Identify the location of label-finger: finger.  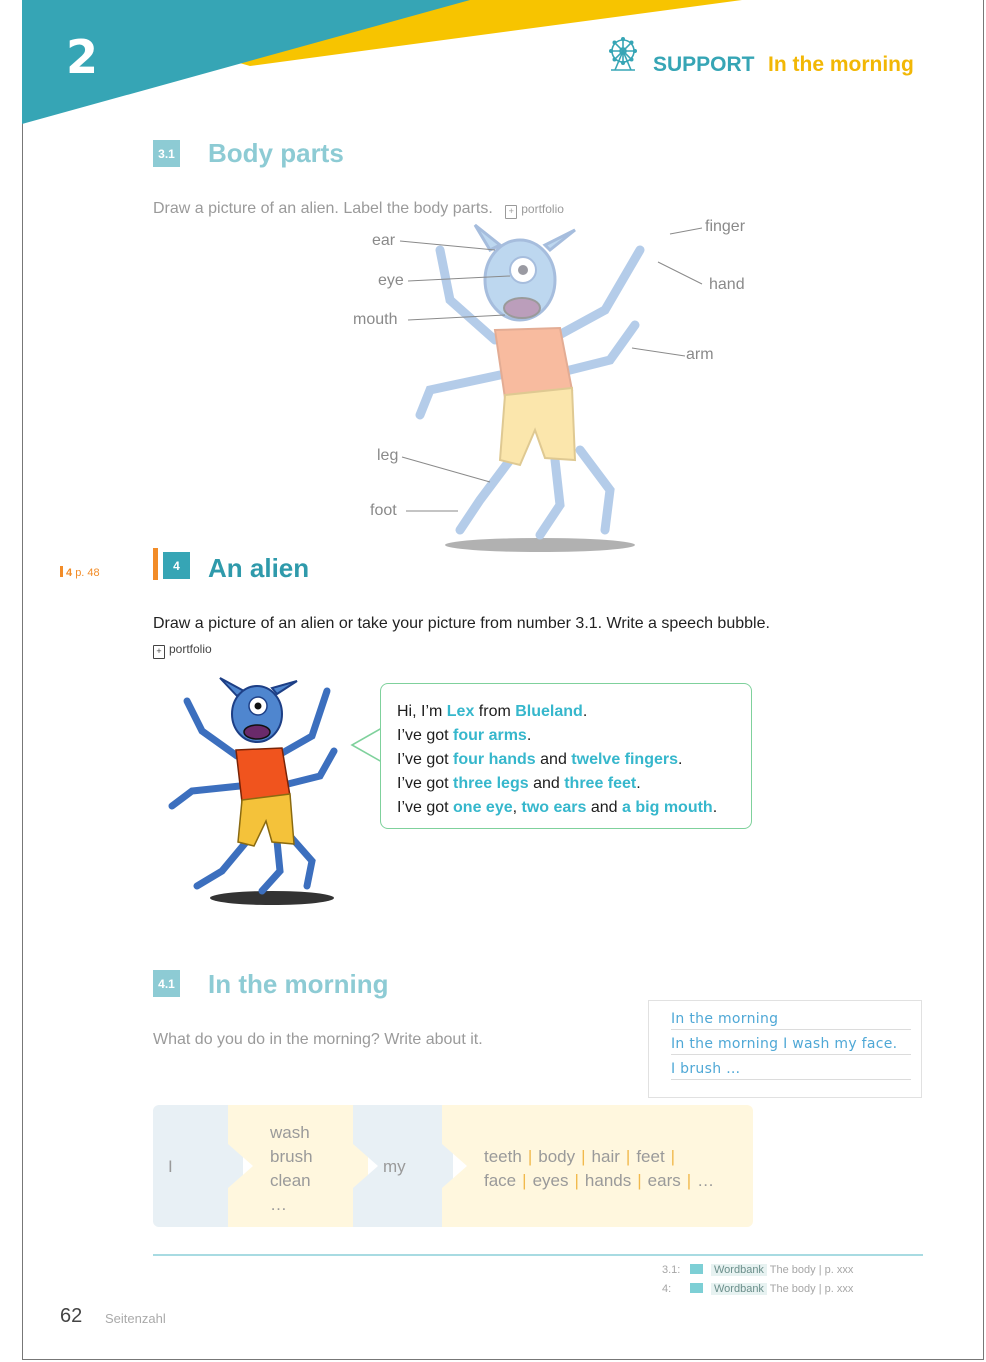
(725, 226).